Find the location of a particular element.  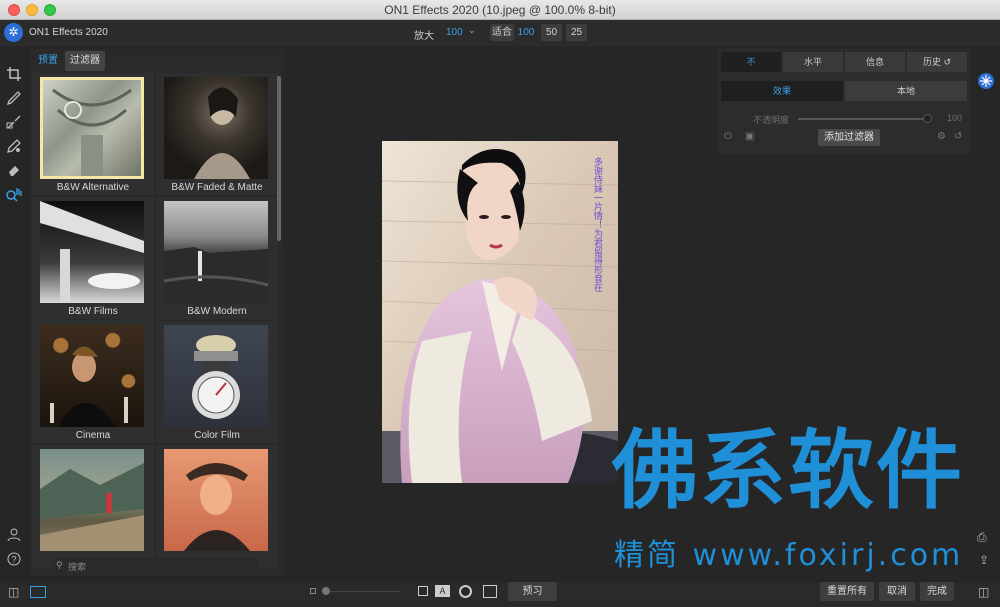

zoom-value: 100 is located at coordinates (454, 32).